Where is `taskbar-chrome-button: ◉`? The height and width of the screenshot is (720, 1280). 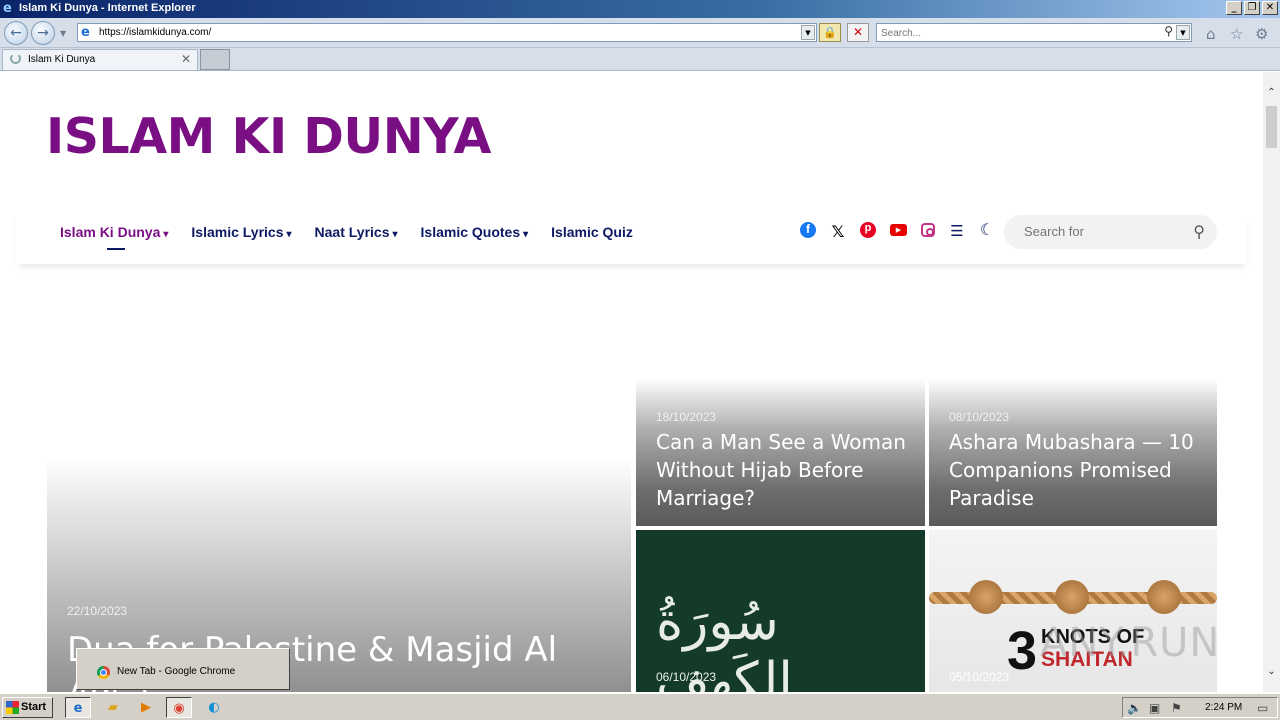 taskbar-chrome-button: ◉ is located at coordinates (179, 707).